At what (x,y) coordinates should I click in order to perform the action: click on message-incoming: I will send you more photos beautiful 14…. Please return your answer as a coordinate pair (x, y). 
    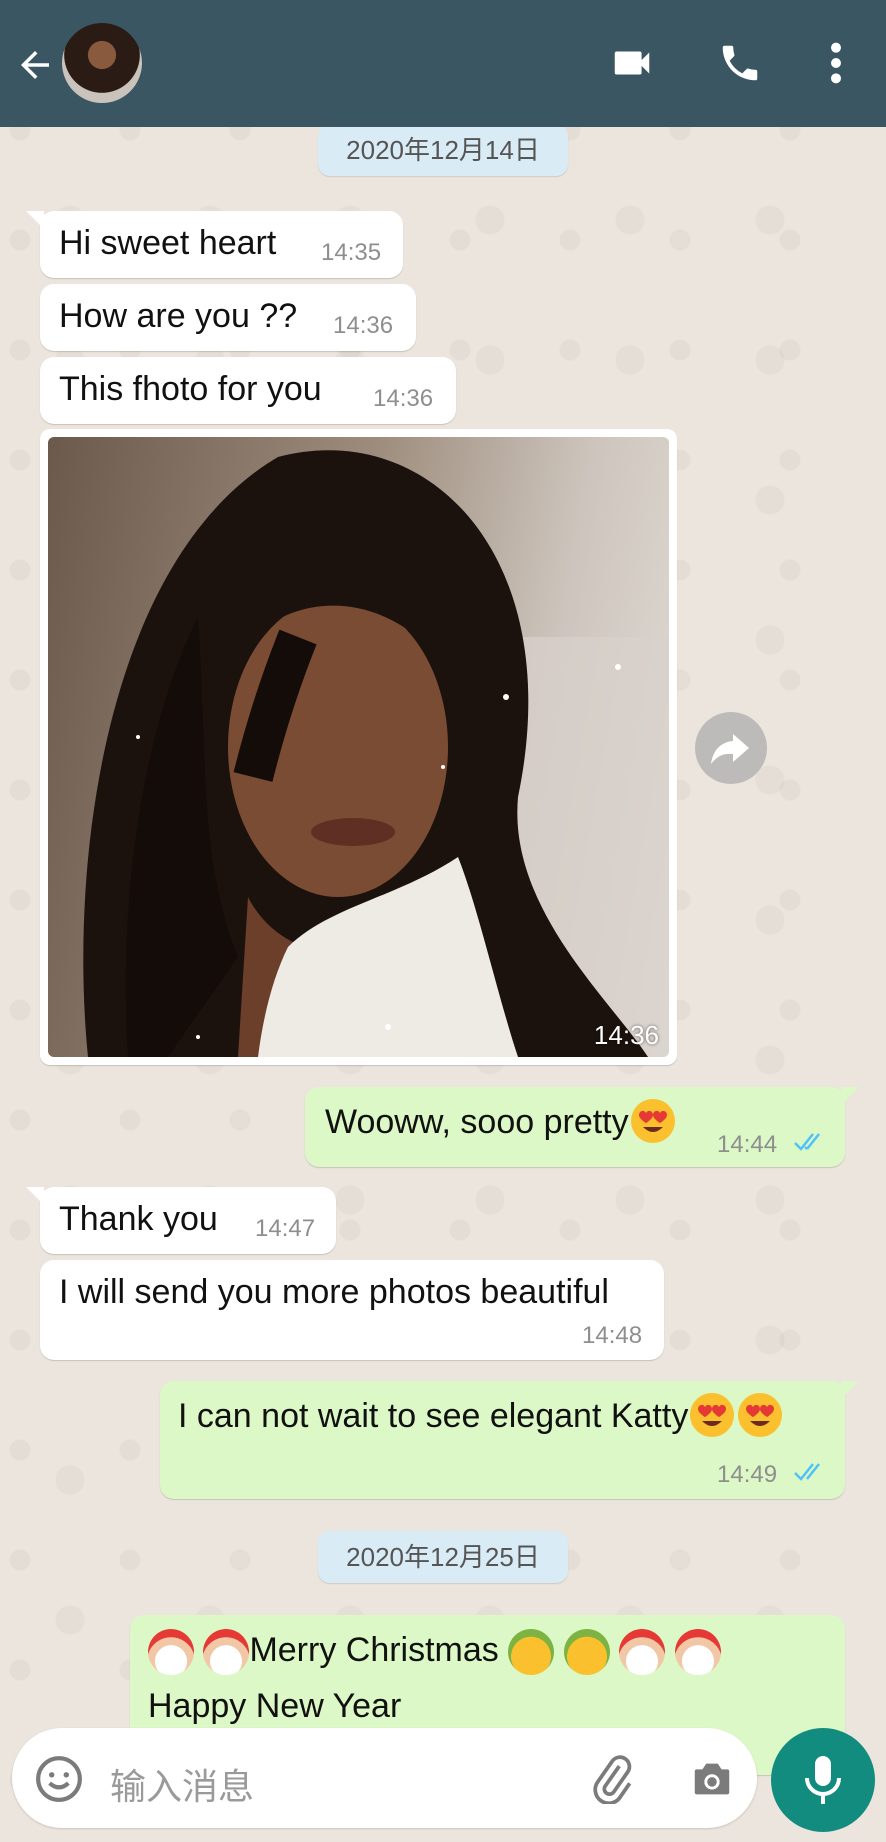
    Looking at the image, I should click on (352, 1310).